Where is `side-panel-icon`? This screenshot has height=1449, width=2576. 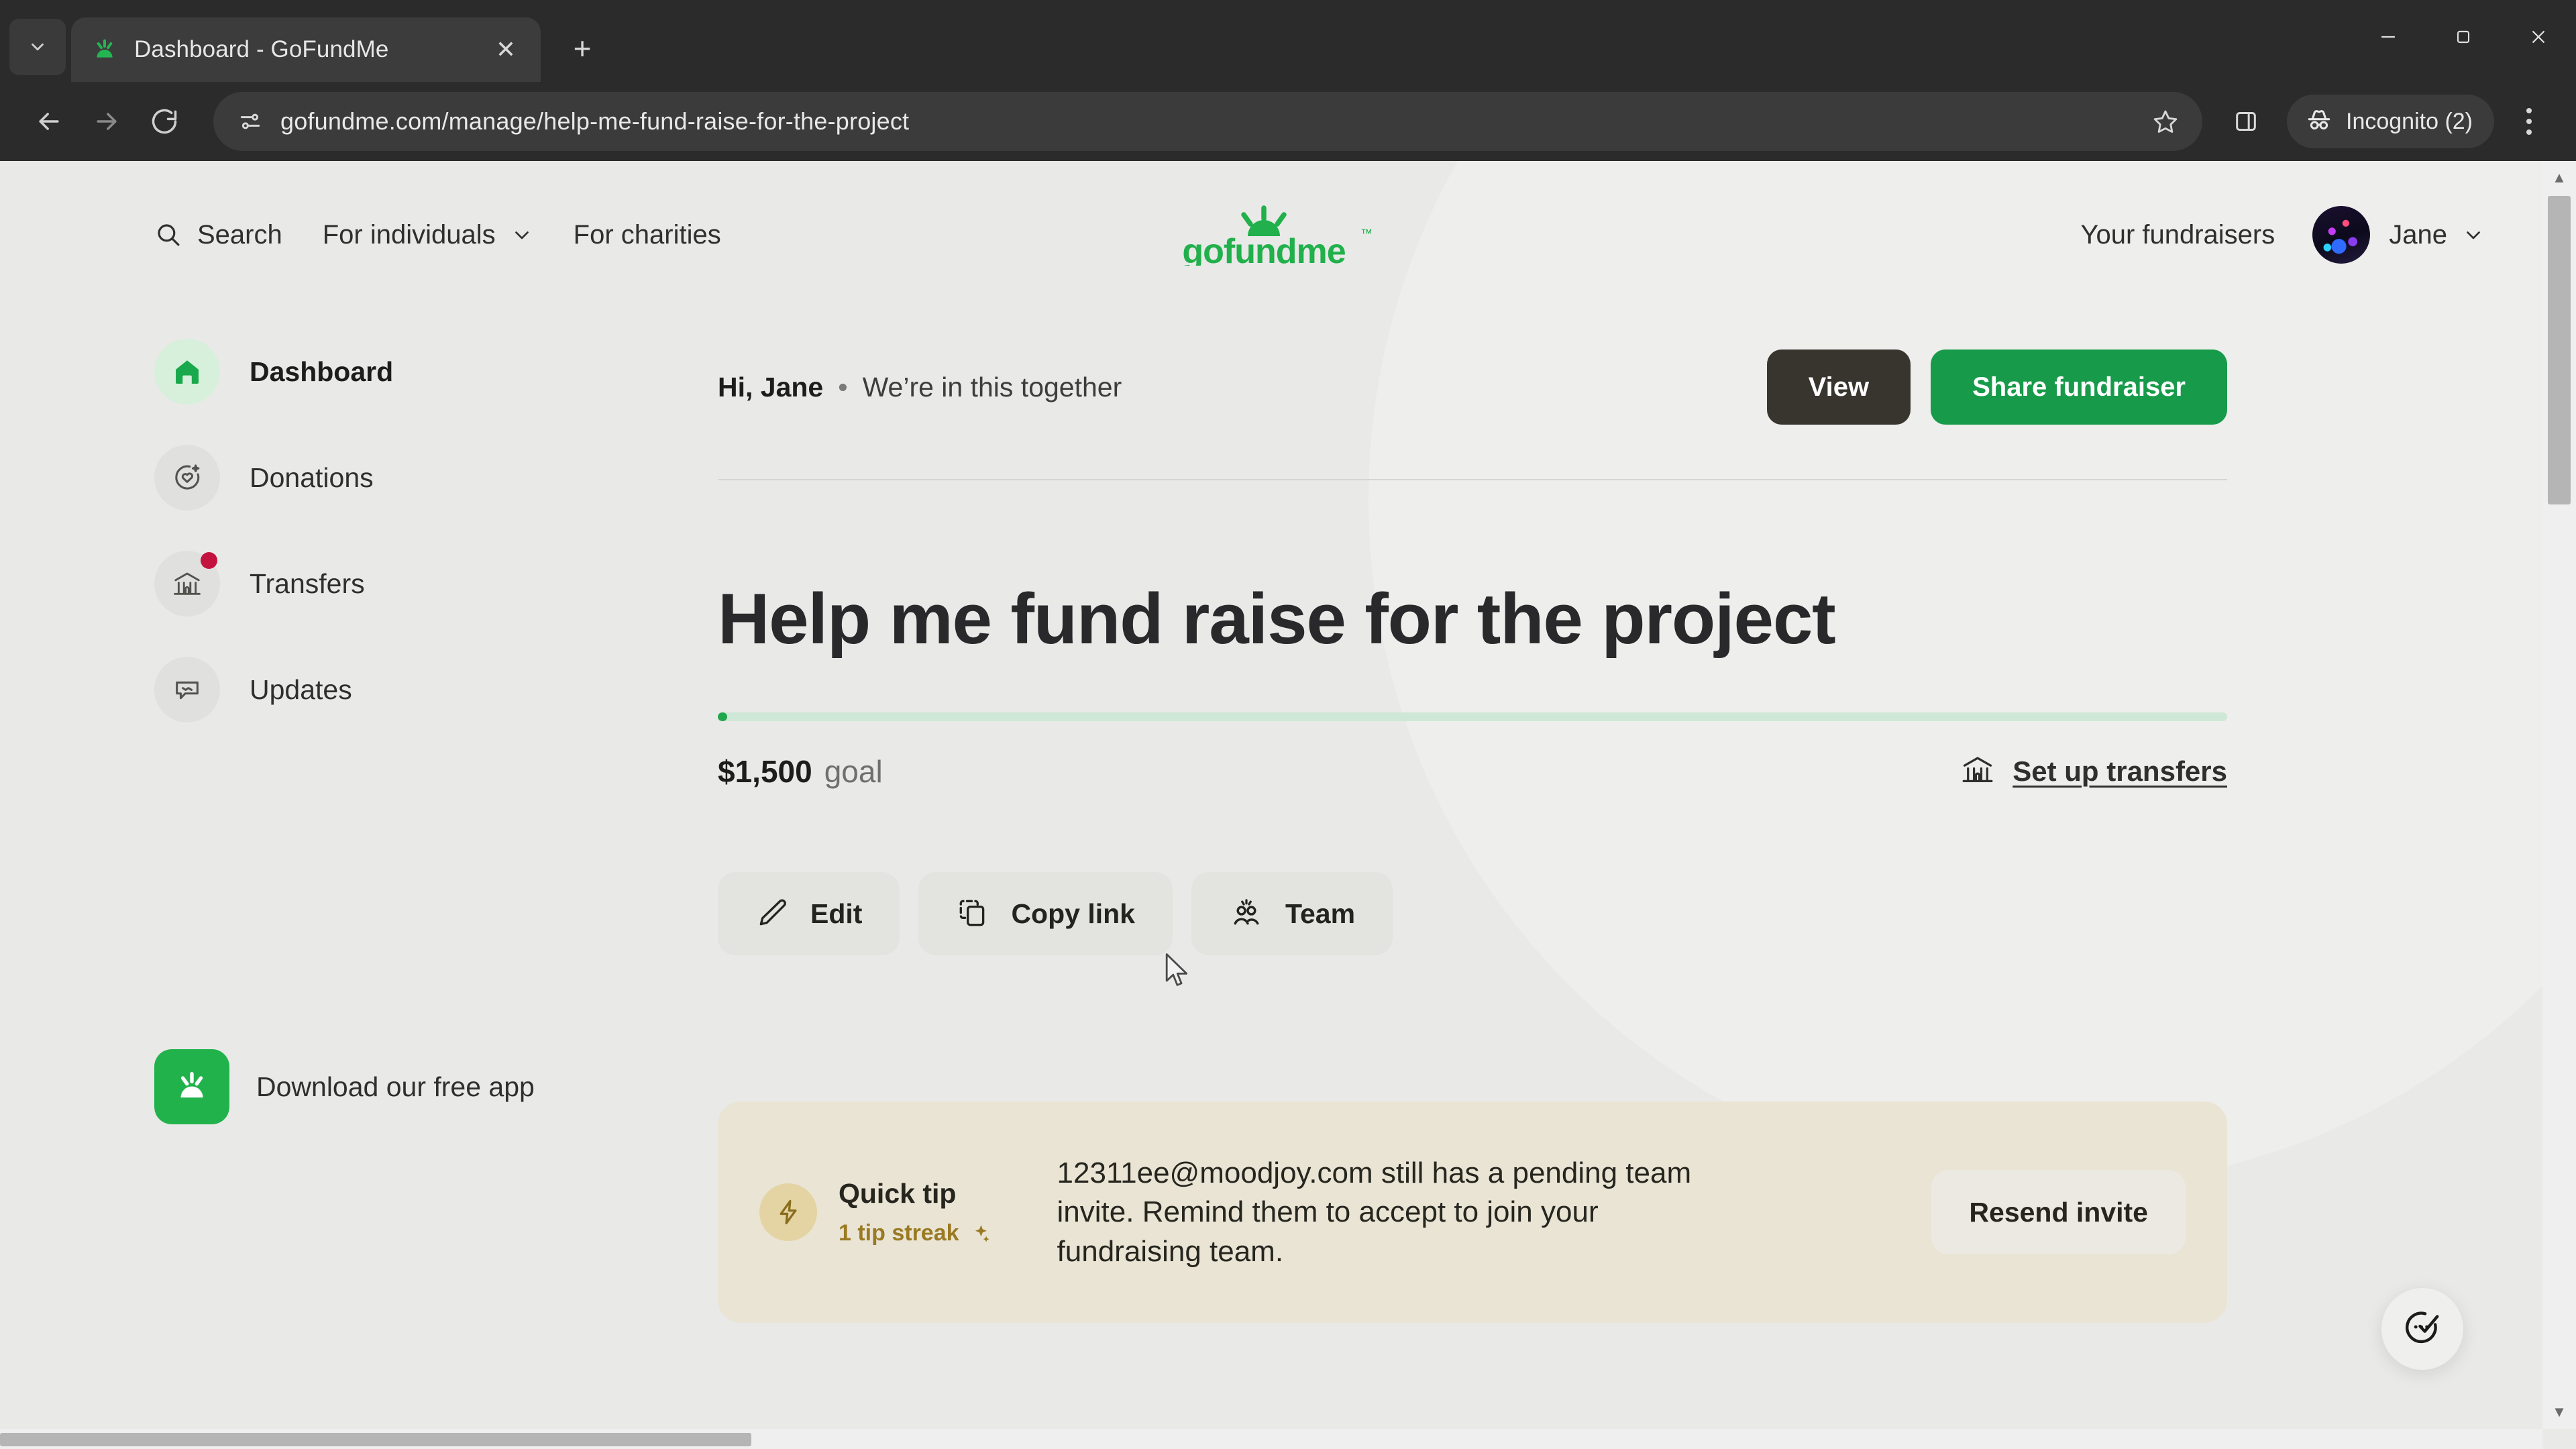
side-panel-icon is located at coordinates (2246, 121).